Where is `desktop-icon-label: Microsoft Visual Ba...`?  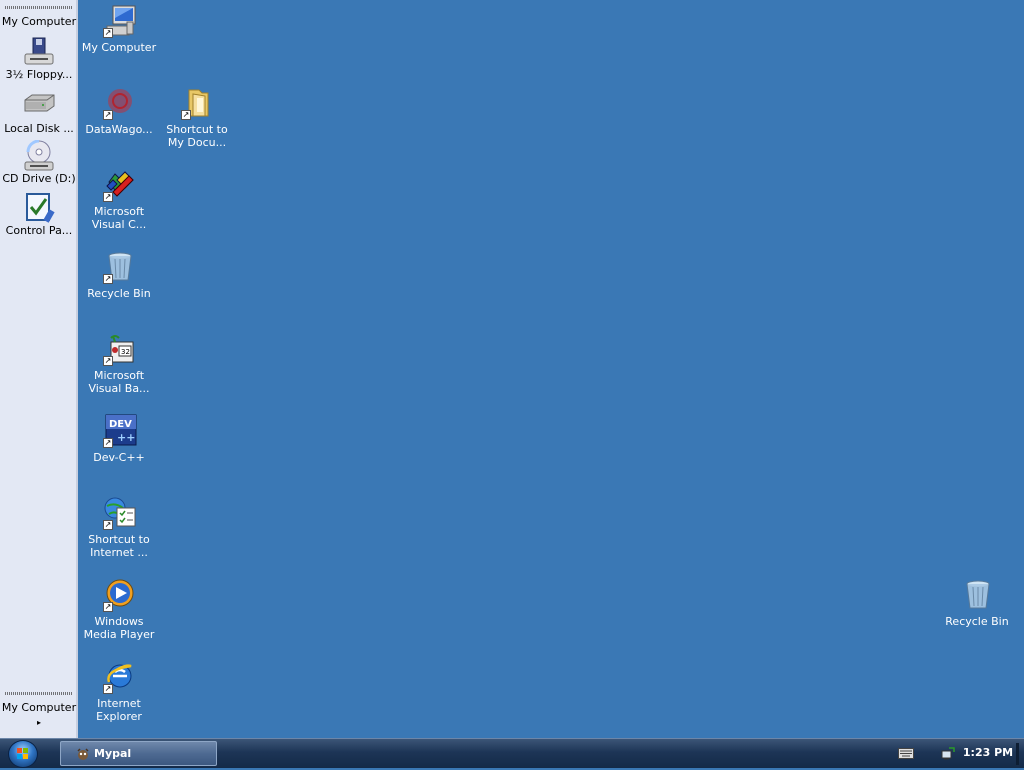 desktop-icon-label: Microsoft Visual Ba... is located at coordinates (119, 382).